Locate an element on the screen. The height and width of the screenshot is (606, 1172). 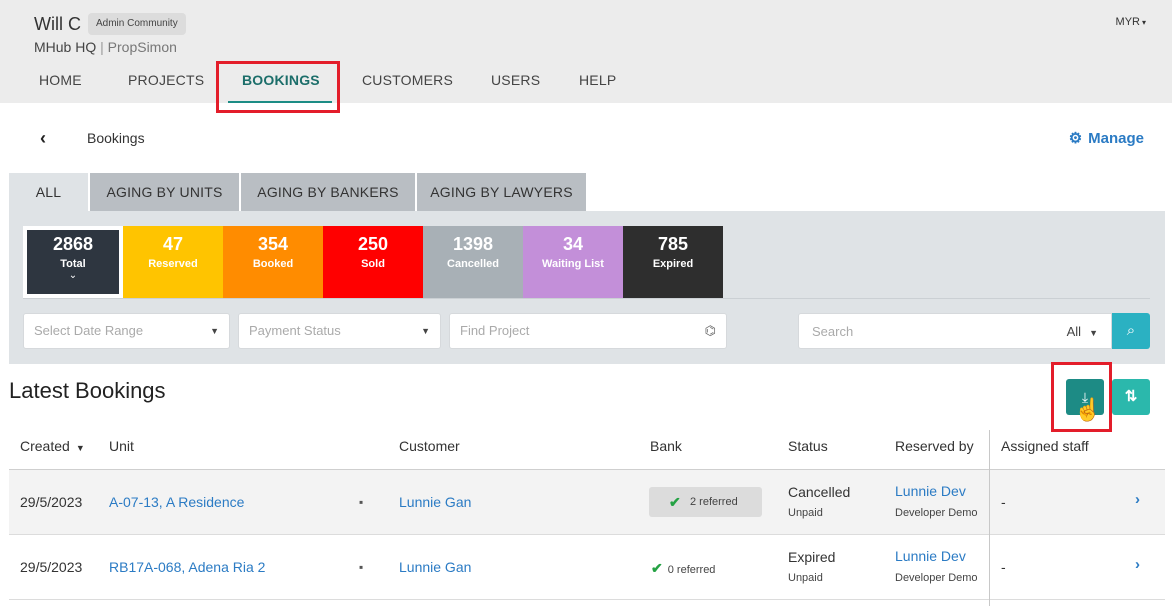
org-primary: MHub HQ is located at coordinates (65, 47).